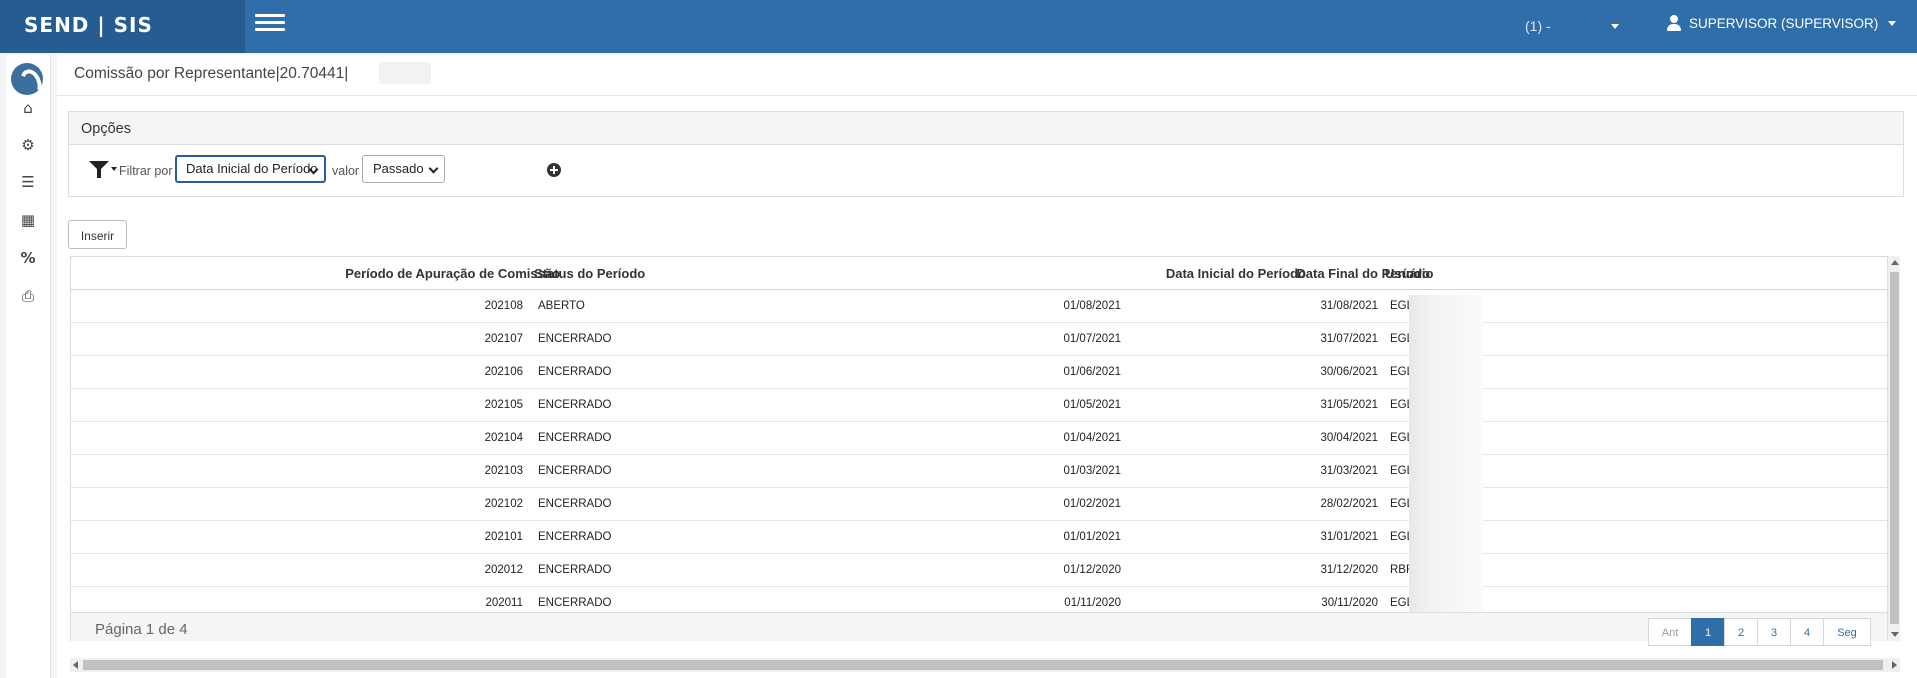 The width and height of the screenshot is (1917, 678). I want to click on calculator-icon: ▦, so click(28, 220).